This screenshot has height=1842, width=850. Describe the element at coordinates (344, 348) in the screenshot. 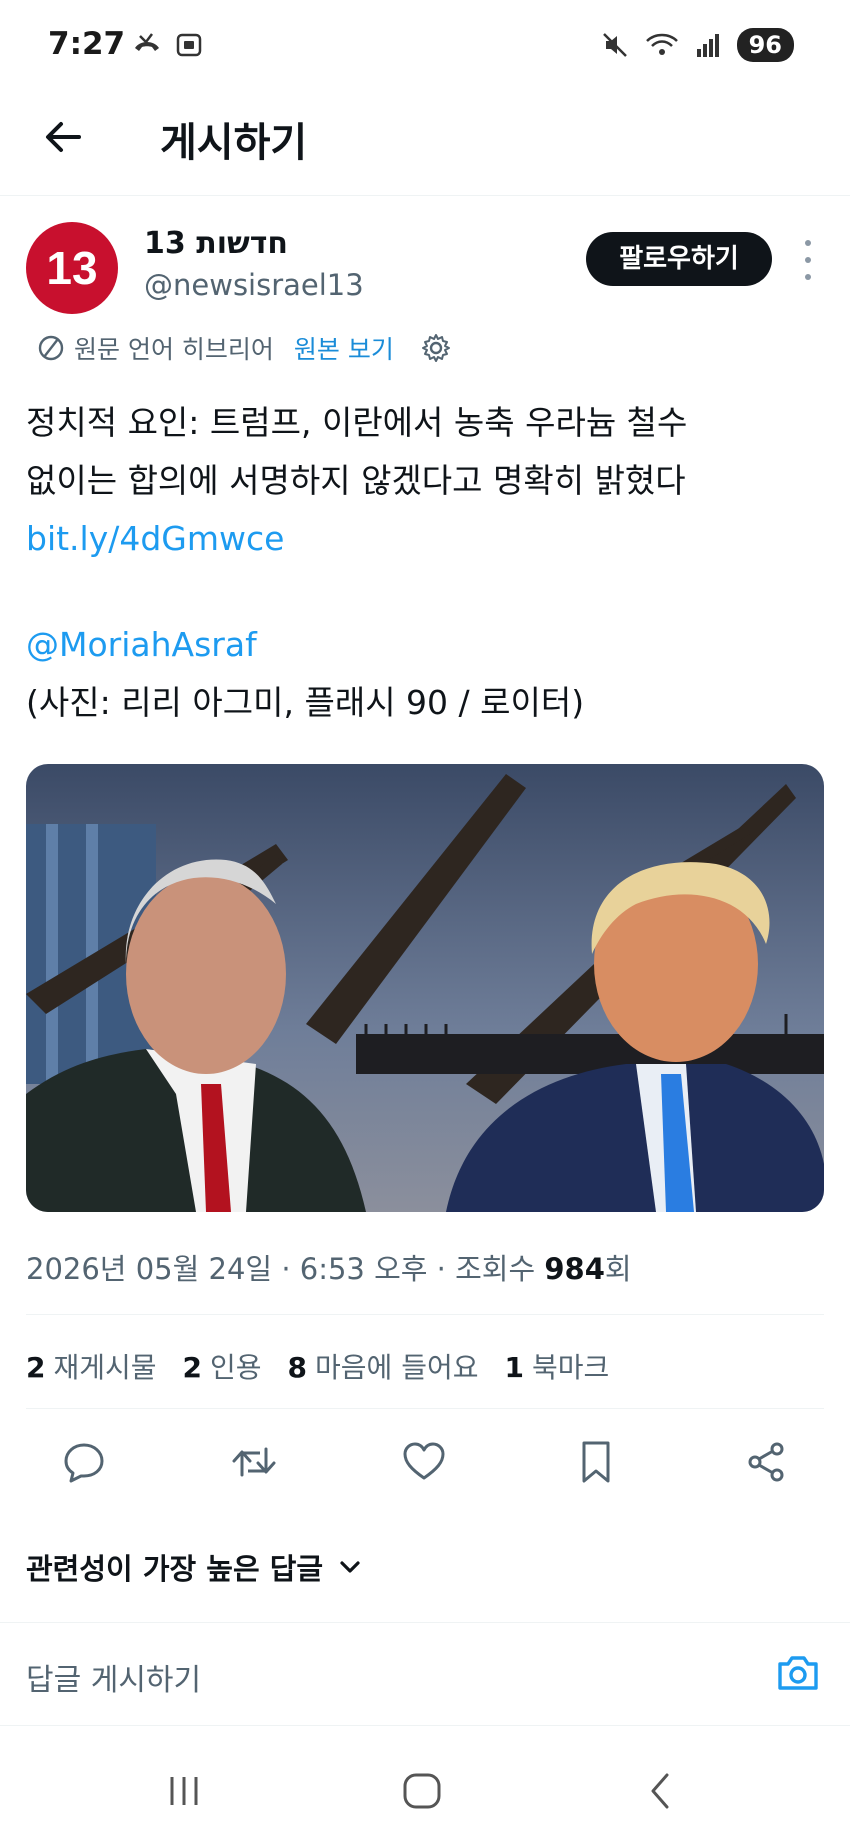

I see `show-original-link: 원본 보기` at that location.